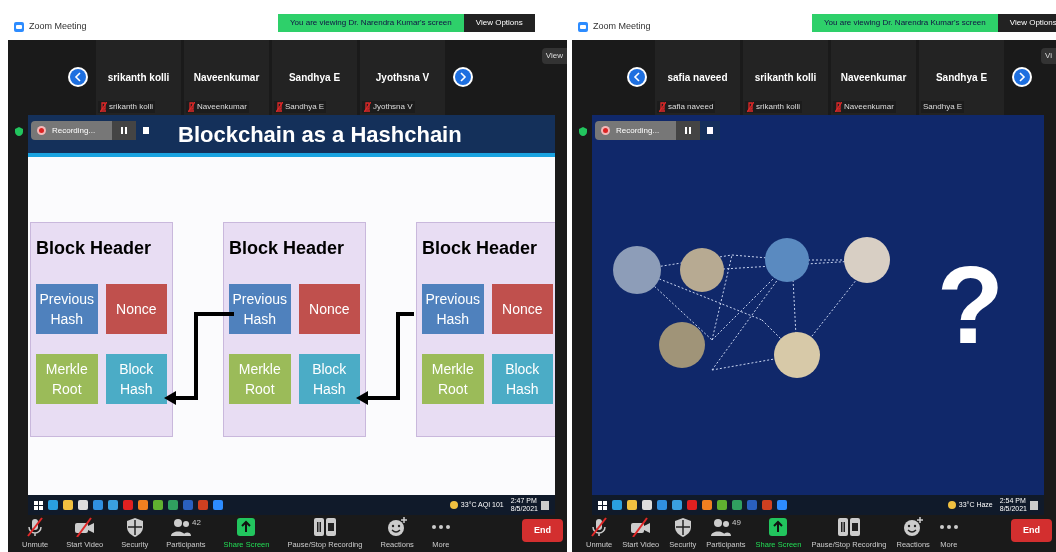 The width and height of the screenshot is (1056, 552). I want to click on participant-name: safia naveed, so click(697, 78).